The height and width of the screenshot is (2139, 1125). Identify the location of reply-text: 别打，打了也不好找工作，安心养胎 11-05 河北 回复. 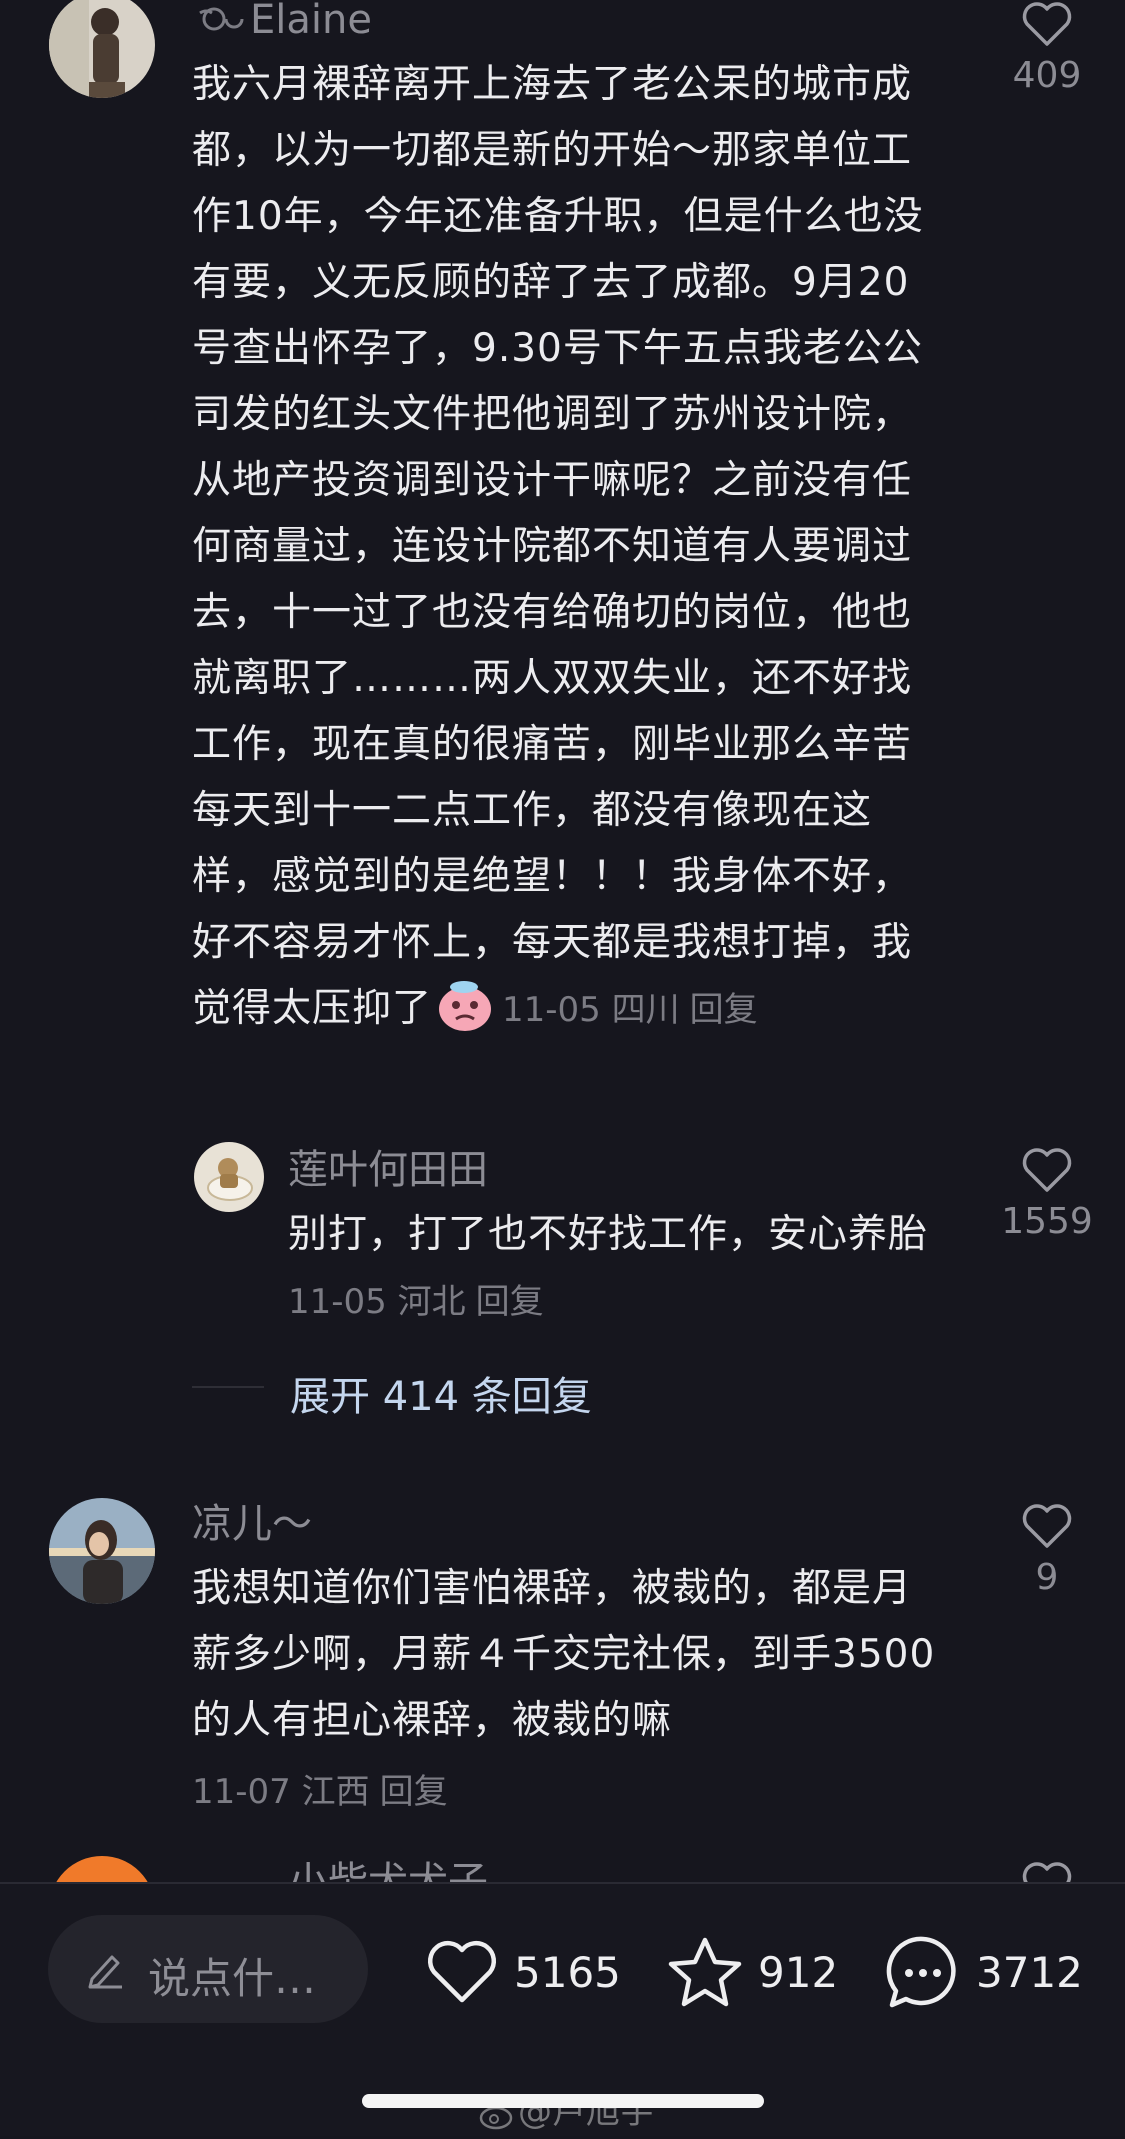
(608, 1267).